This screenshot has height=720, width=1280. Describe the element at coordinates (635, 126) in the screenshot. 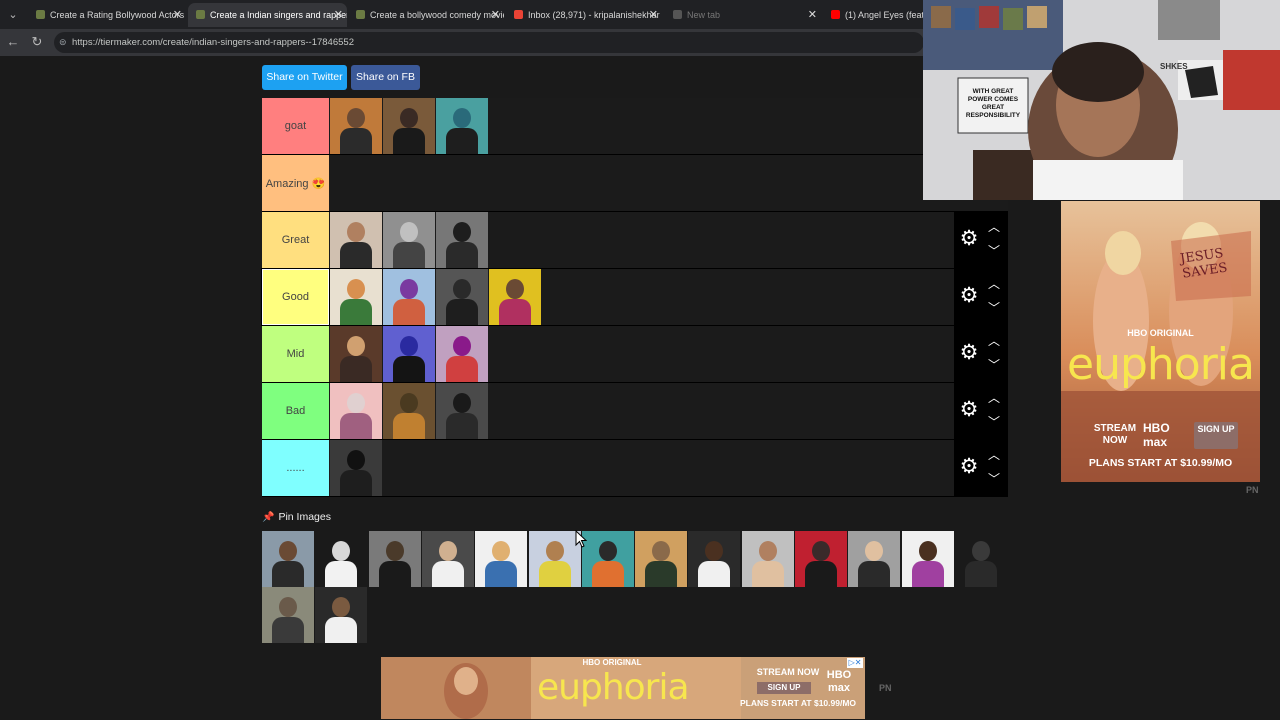

I see `tier-row: goat` at that location.